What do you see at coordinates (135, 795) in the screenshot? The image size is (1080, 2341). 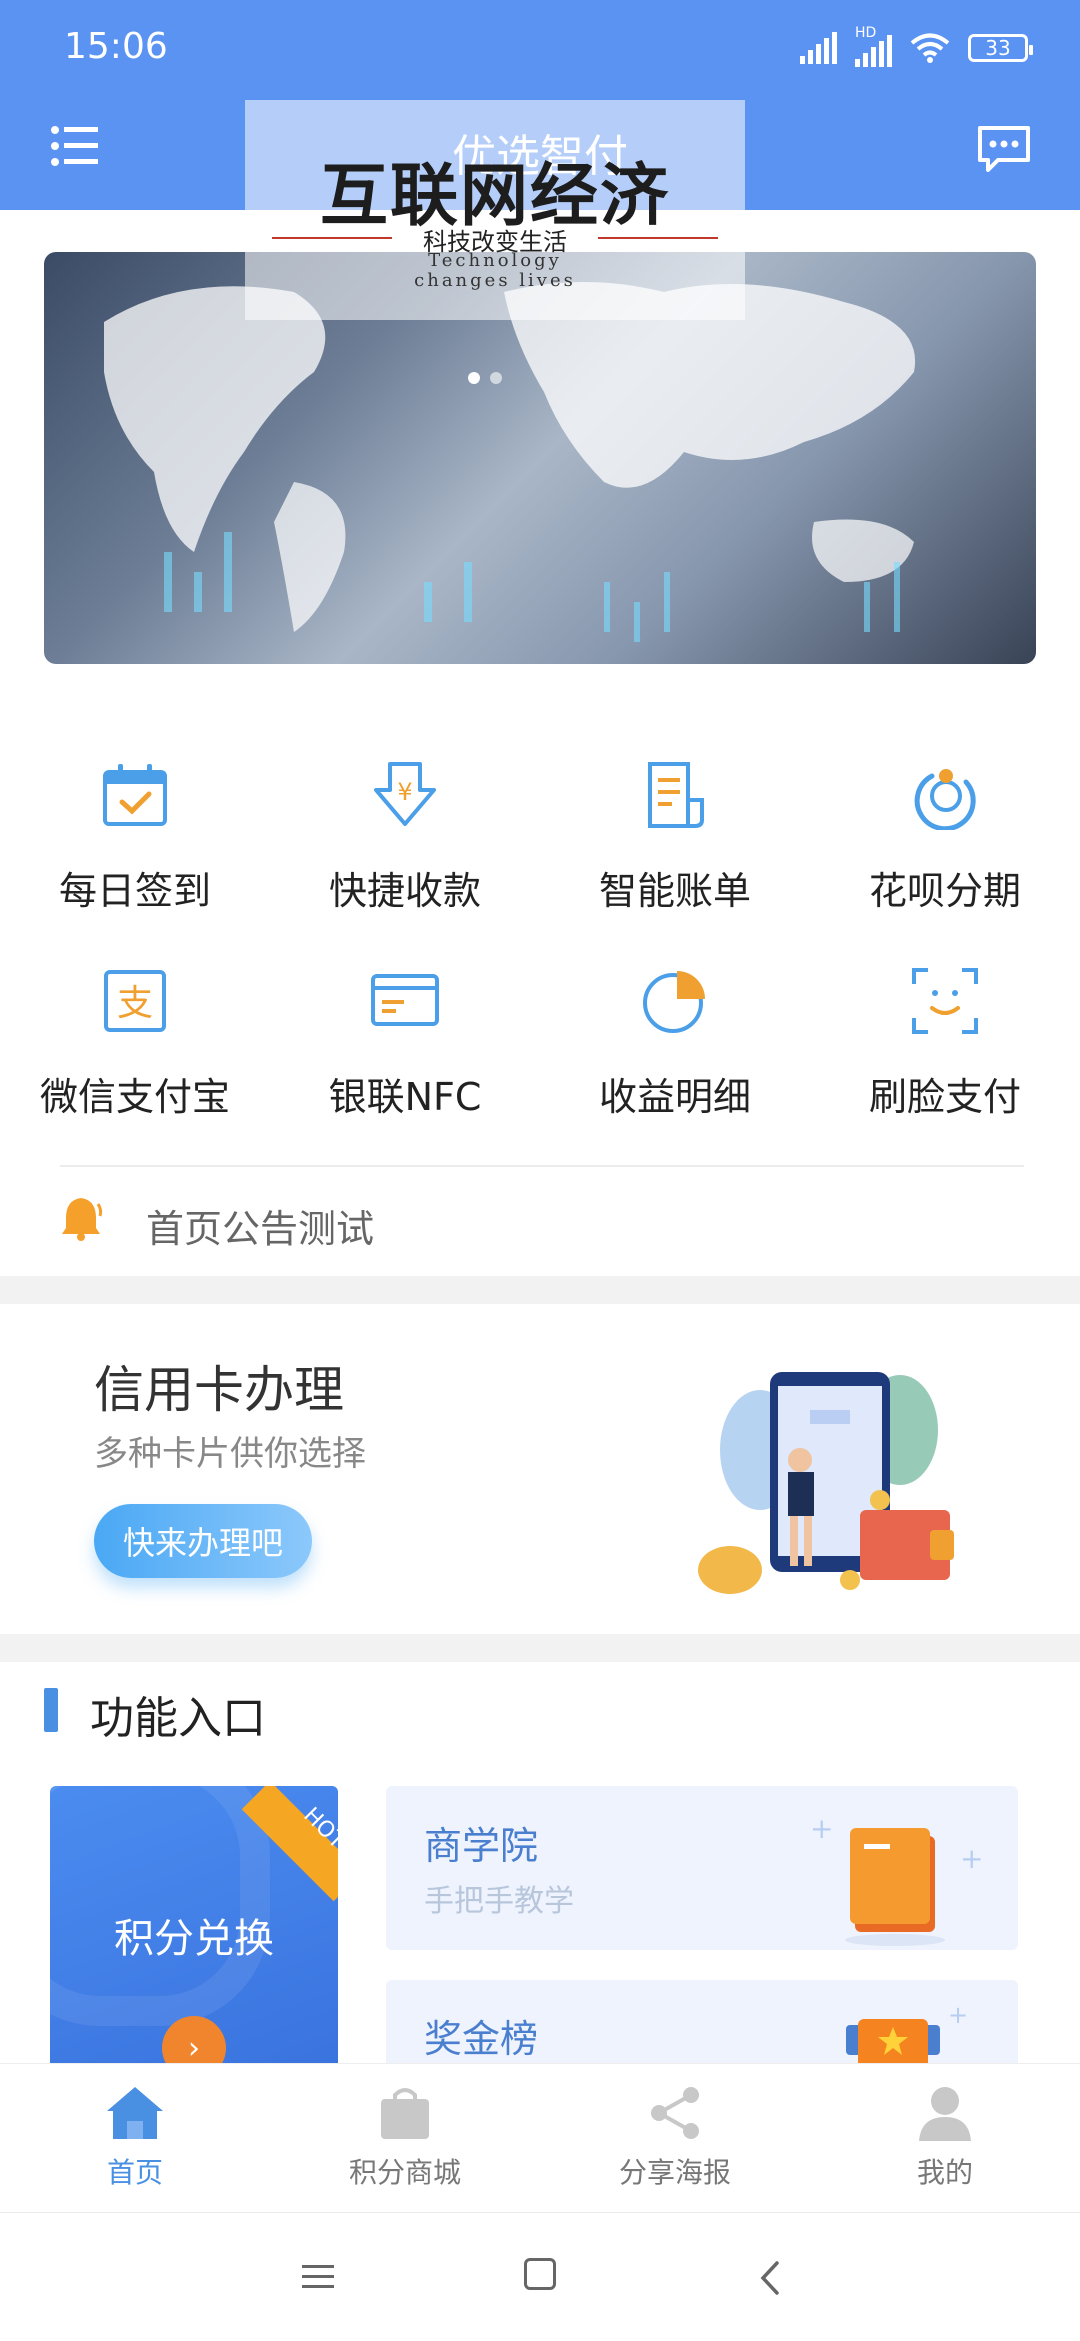 I see `calendar-check-icon` at bounding box center [135, 795].